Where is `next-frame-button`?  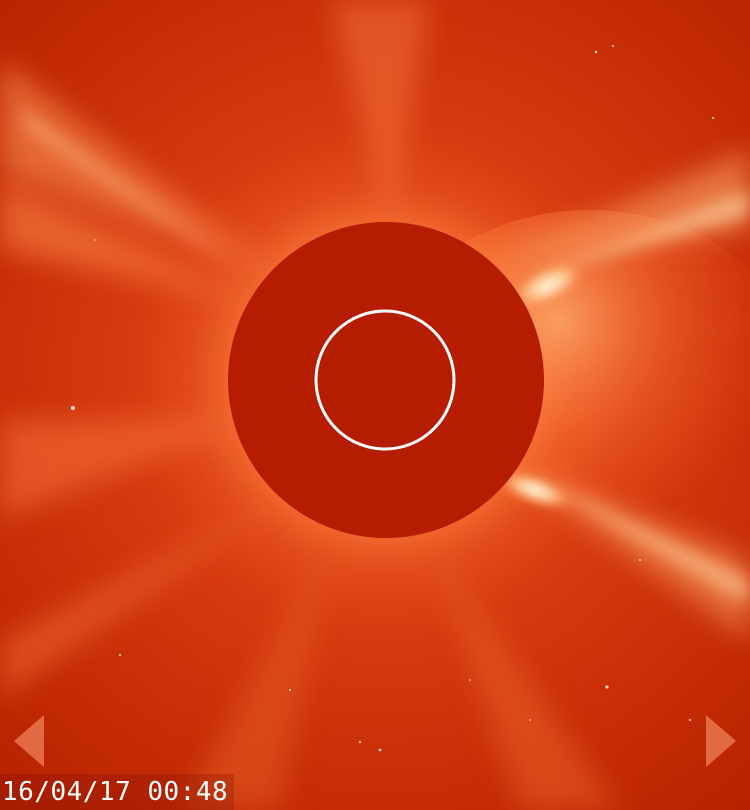 next-frame-button is located at coordinates (721, 741).